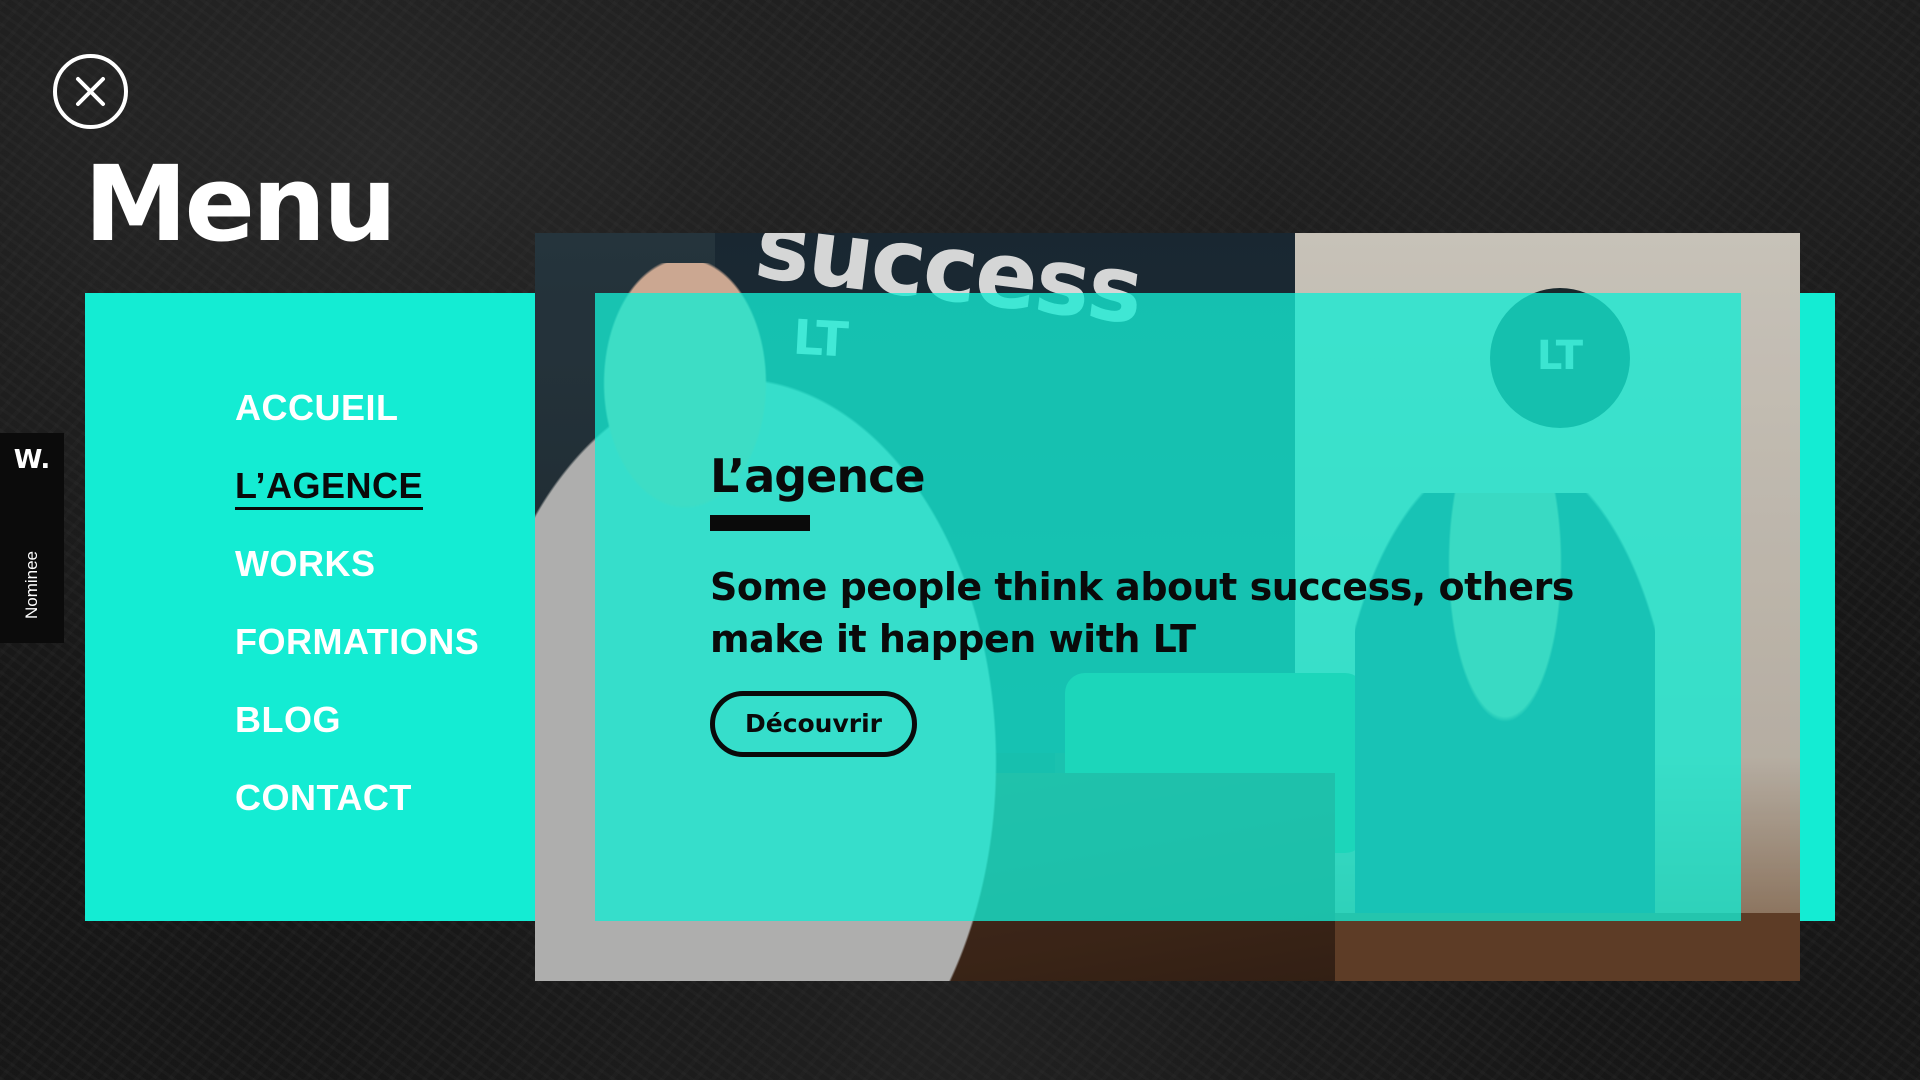  I want to click on close-button, so click(90, 91).